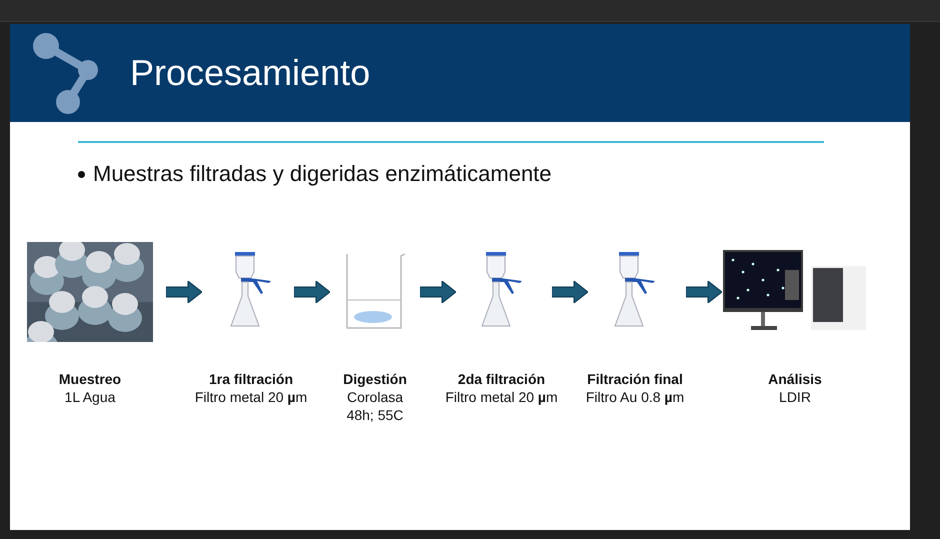 This screenshot has height=539, width=940. I want to click on slide-title: Procesamiento, so click(250, 73).